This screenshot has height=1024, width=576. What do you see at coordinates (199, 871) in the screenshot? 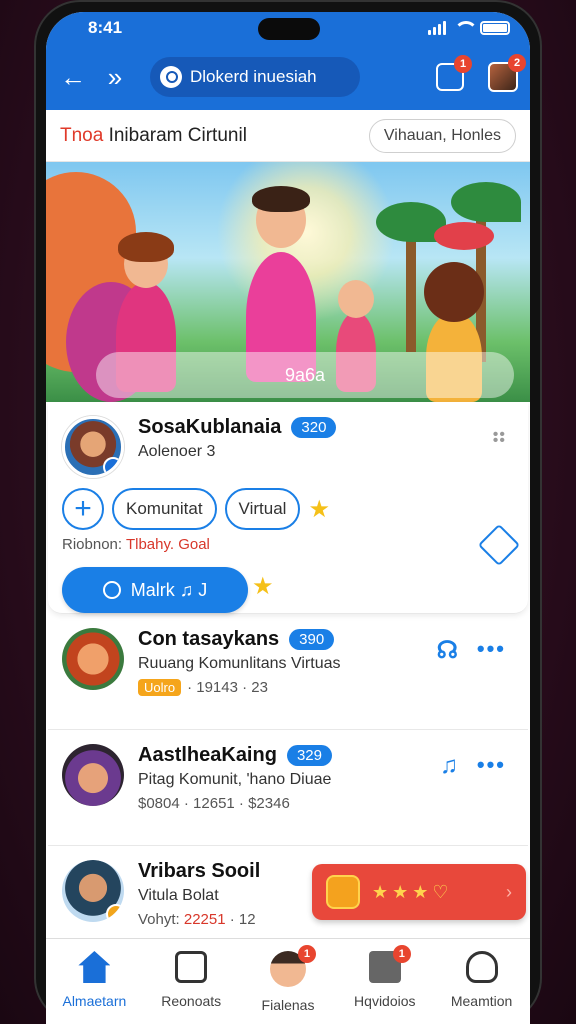
I see `community-name: Vribars Sooil` at bounding box center [199, 871].